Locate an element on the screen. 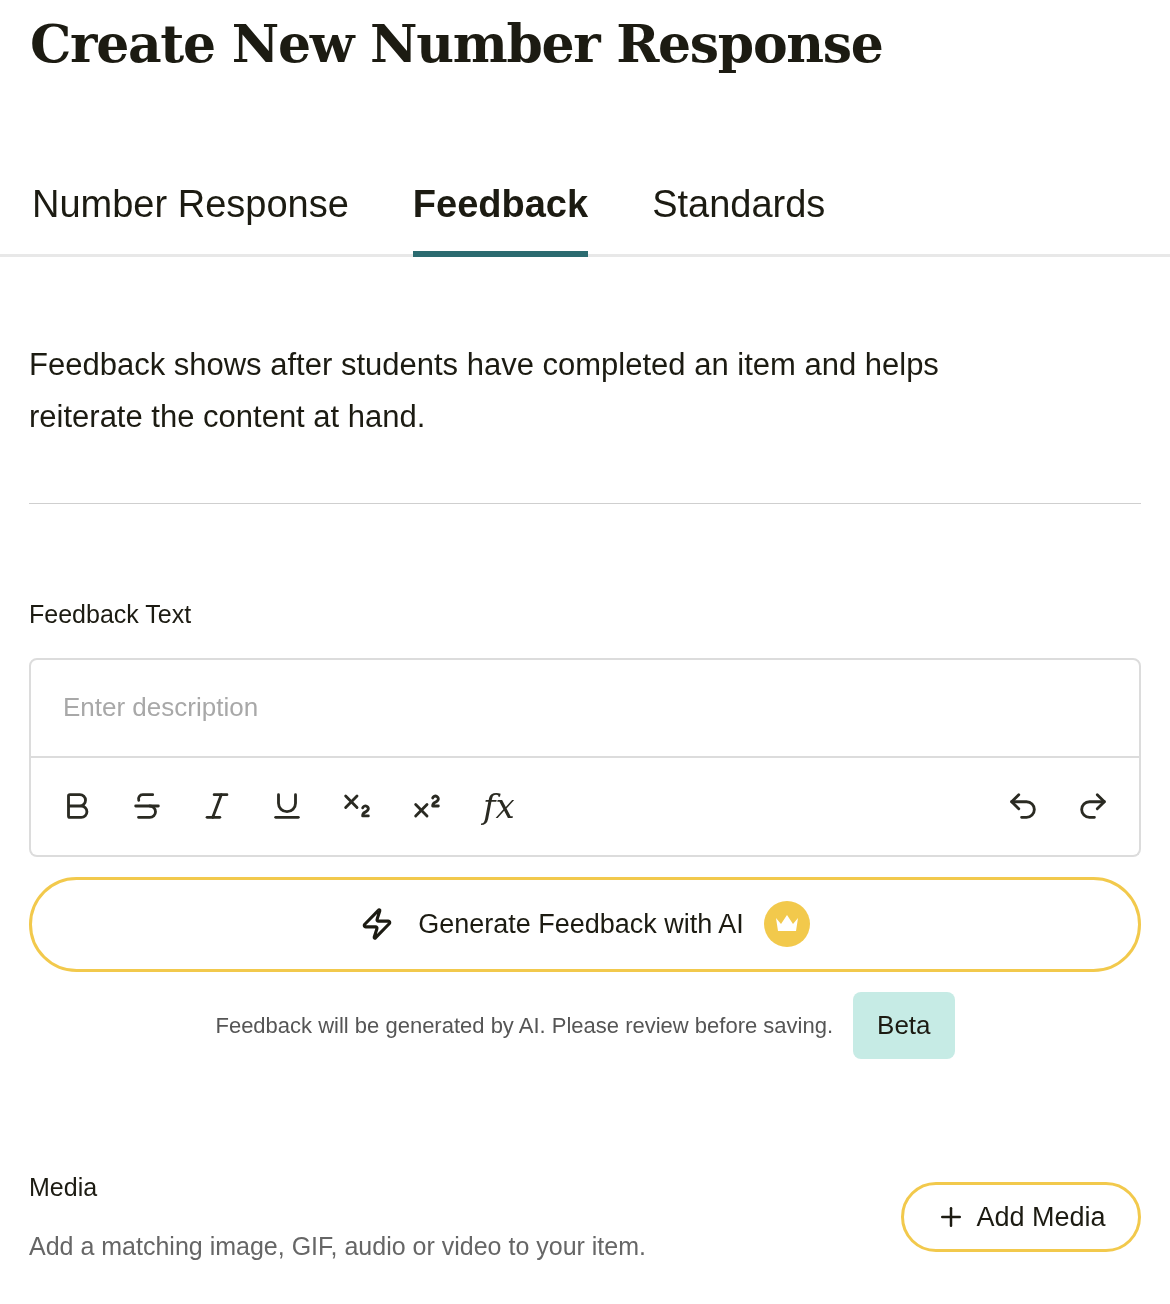 The image size is (1170, 1304). clear-format-button: fx is located at coordinates (499, 806).